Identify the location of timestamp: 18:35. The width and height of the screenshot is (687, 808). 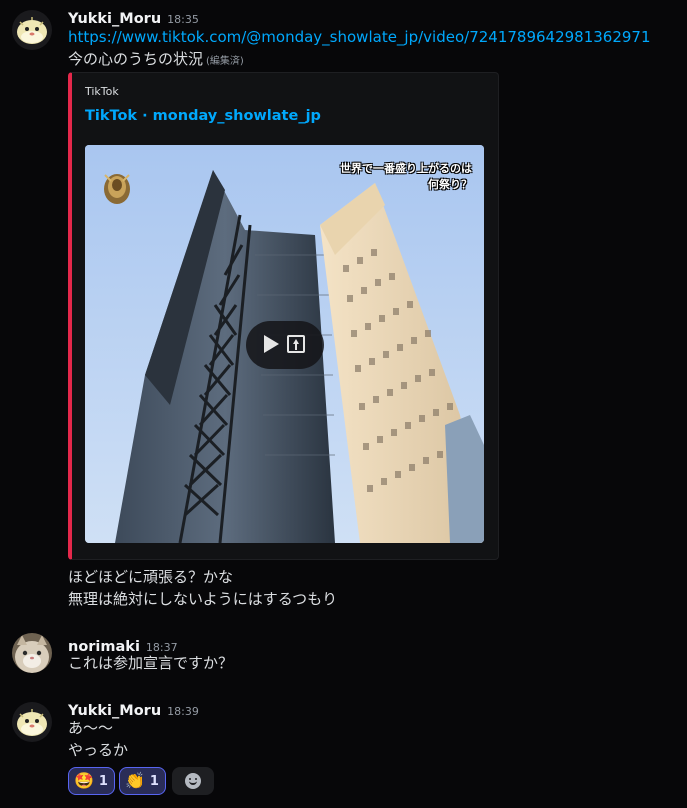
(183, 19).